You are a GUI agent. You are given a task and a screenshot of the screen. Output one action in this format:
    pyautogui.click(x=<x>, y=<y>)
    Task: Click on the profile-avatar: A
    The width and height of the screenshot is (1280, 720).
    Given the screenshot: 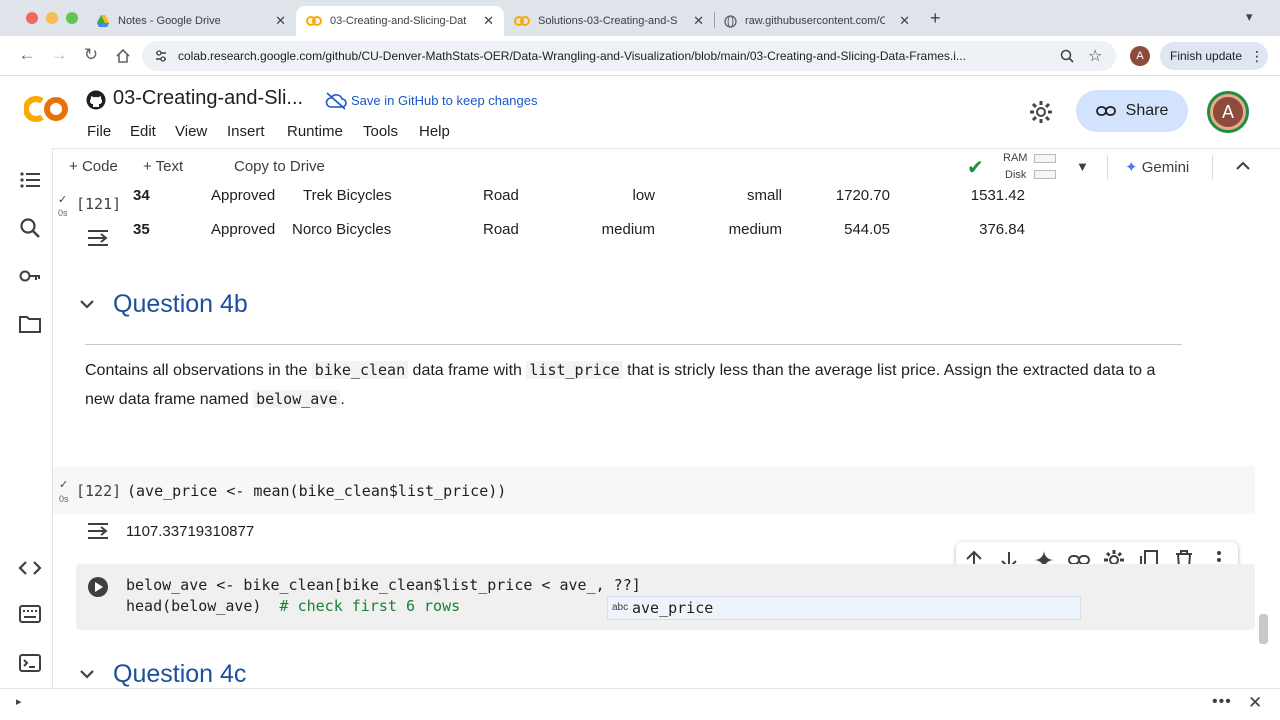 What is the action you would take?
    pyautogui.click(x=1140, y=56)
    